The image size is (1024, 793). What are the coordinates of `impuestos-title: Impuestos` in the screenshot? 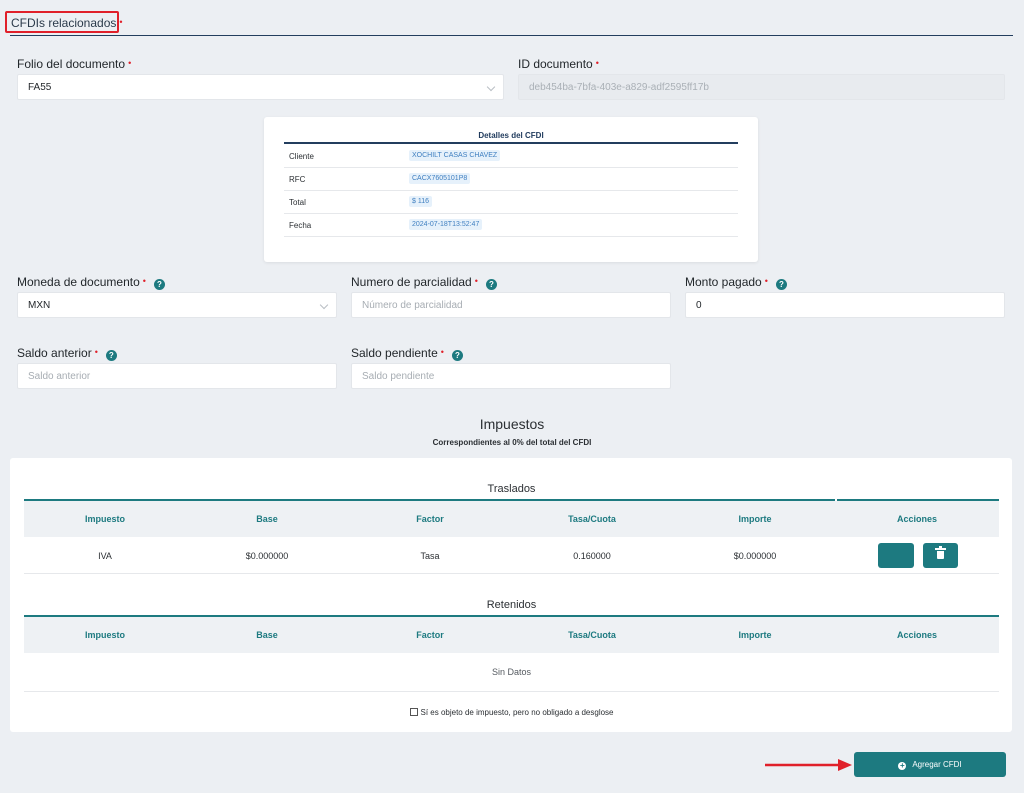 It's located at (512, 424).